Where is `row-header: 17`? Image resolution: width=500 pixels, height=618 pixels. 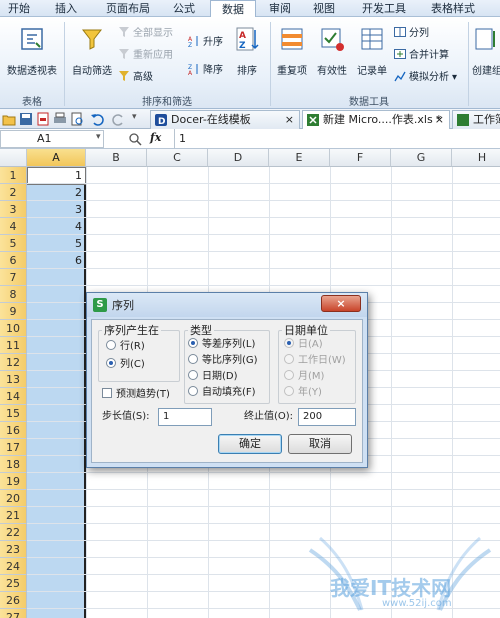
row-header: 17 is located at coordinates (13, 447).